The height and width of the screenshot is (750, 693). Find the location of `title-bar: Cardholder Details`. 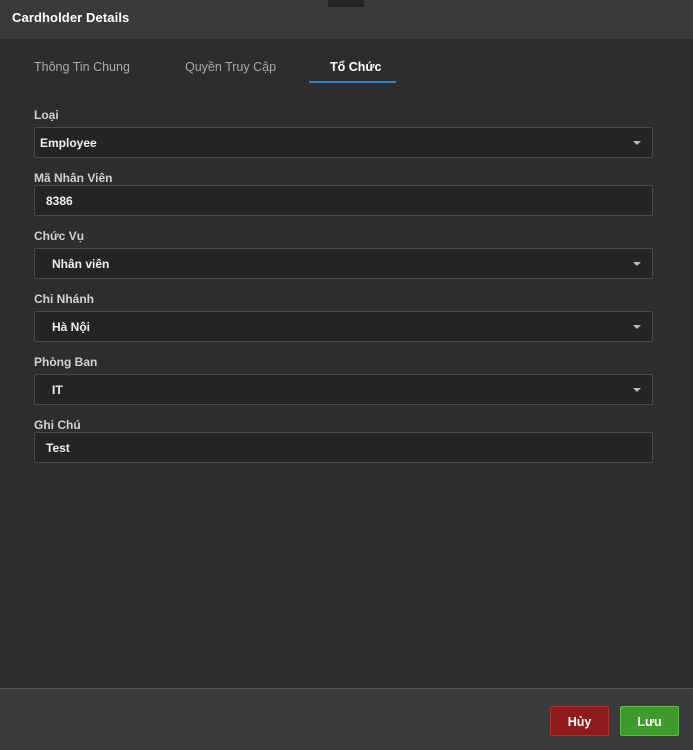

title-bar: Cardholder Details is located at coordinates (346, 19).